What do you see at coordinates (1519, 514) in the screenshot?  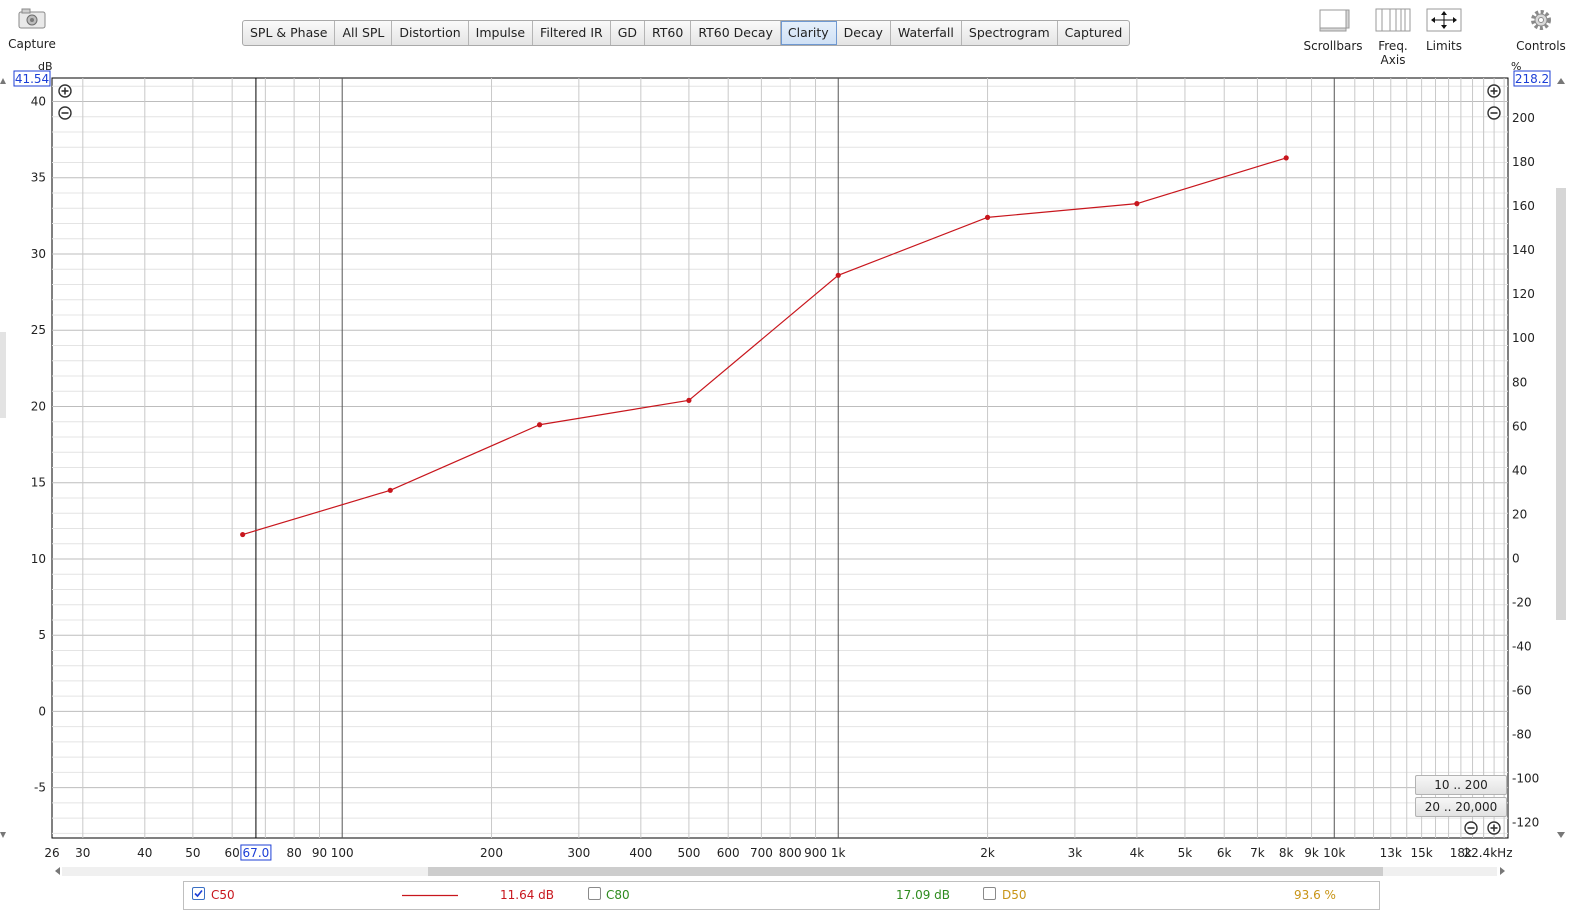 I see `y2-tick-label: 20` at bounding box center [1519, 514].